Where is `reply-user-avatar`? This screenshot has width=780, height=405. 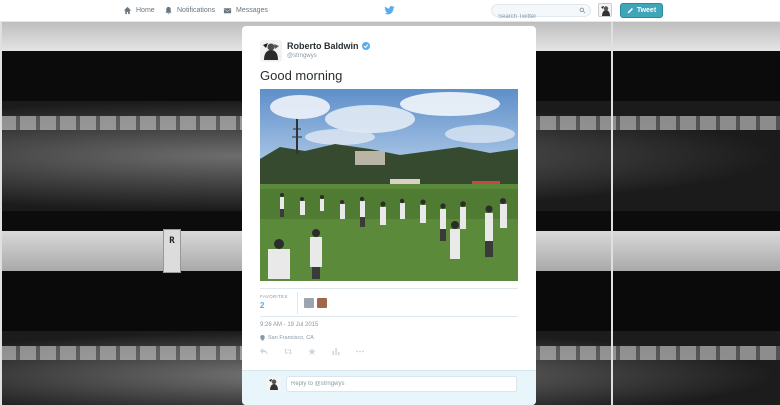
reply-user-avatar is located at coordinates (274, 384).